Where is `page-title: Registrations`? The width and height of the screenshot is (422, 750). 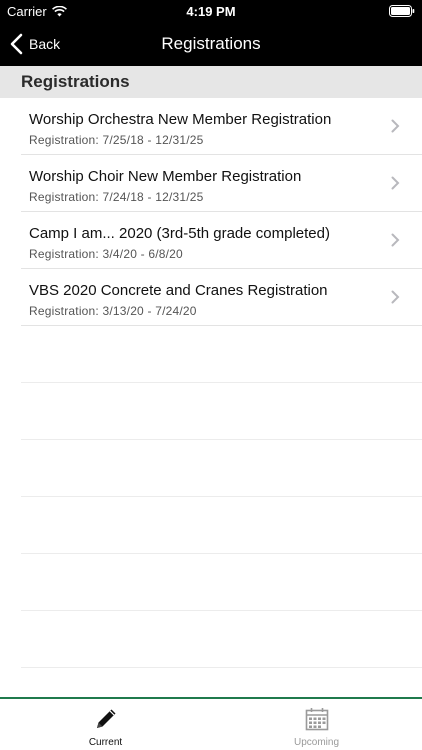 page-title: Registrations is located at coordinates (211, 43).